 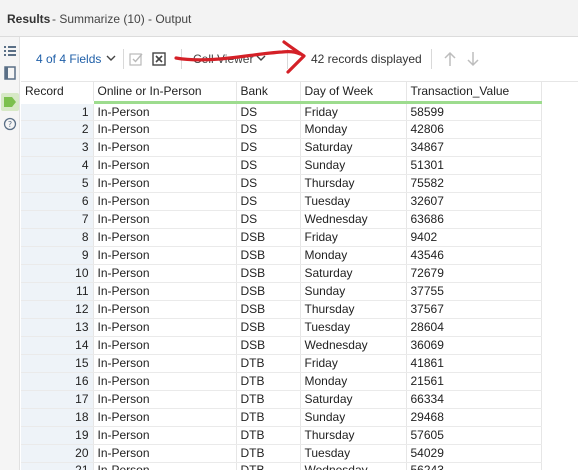 I want to click on table-row: 11 In-Person DSB Sunday 37755, so click(x=281, y=291).